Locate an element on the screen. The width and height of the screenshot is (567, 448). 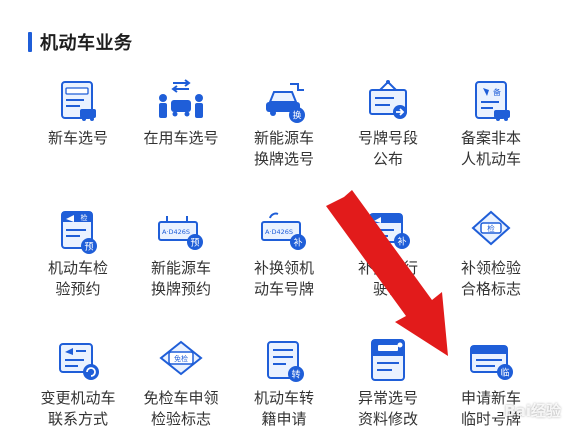
new-car-plate-icon is located at coordinates (78, 101).